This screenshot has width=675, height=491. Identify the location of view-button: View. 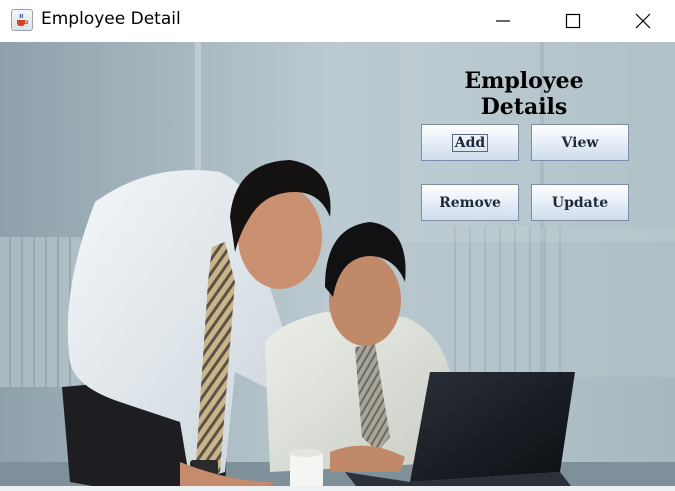
(580, 142).